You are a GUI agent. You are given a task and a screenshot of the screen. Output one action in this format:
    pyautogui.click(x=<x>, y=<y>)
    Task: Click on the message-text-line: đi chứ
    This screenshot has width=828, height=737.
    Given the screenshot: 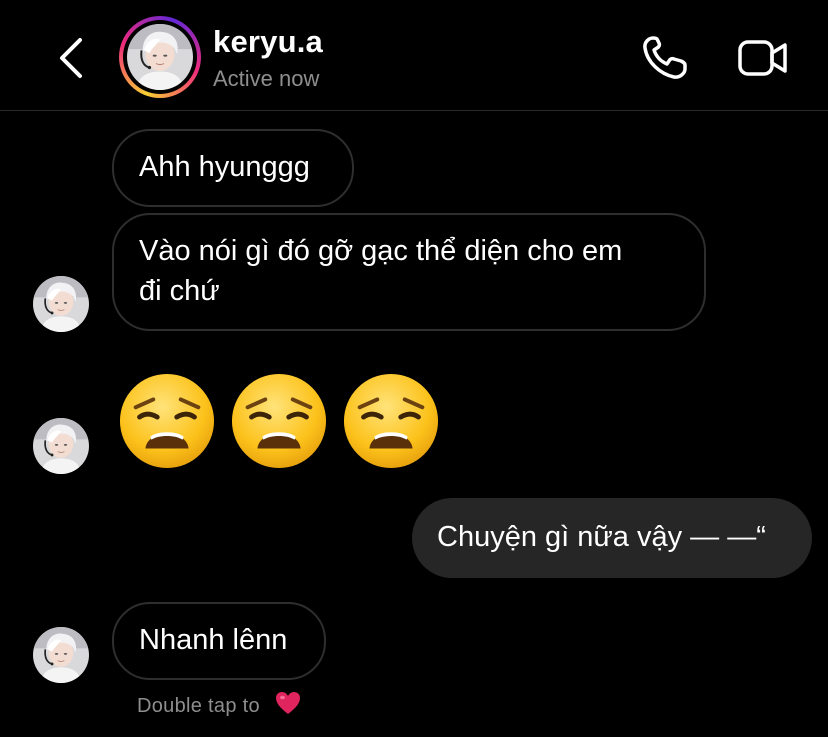 What is the action you would take?
    pyautogui.click(x=179, y=291)
    